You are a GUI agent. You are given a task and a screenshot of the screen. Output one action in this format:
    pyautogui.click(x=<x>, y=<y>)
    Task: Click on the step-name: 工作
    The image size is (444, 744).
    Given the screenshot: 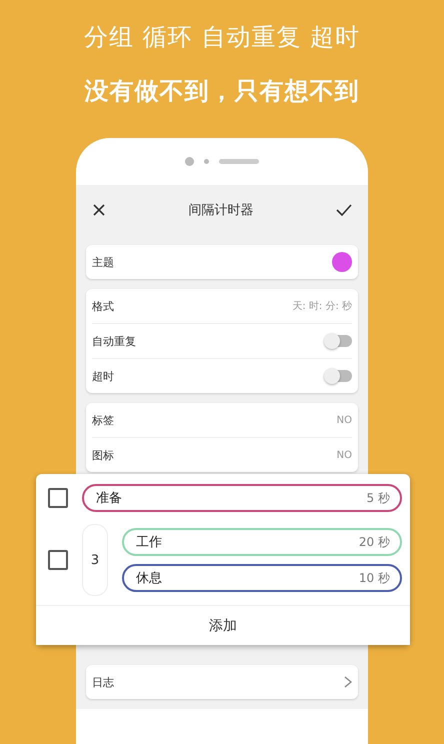 What is the action you would take?
    pyautogui.click(x=149, y=542)
    